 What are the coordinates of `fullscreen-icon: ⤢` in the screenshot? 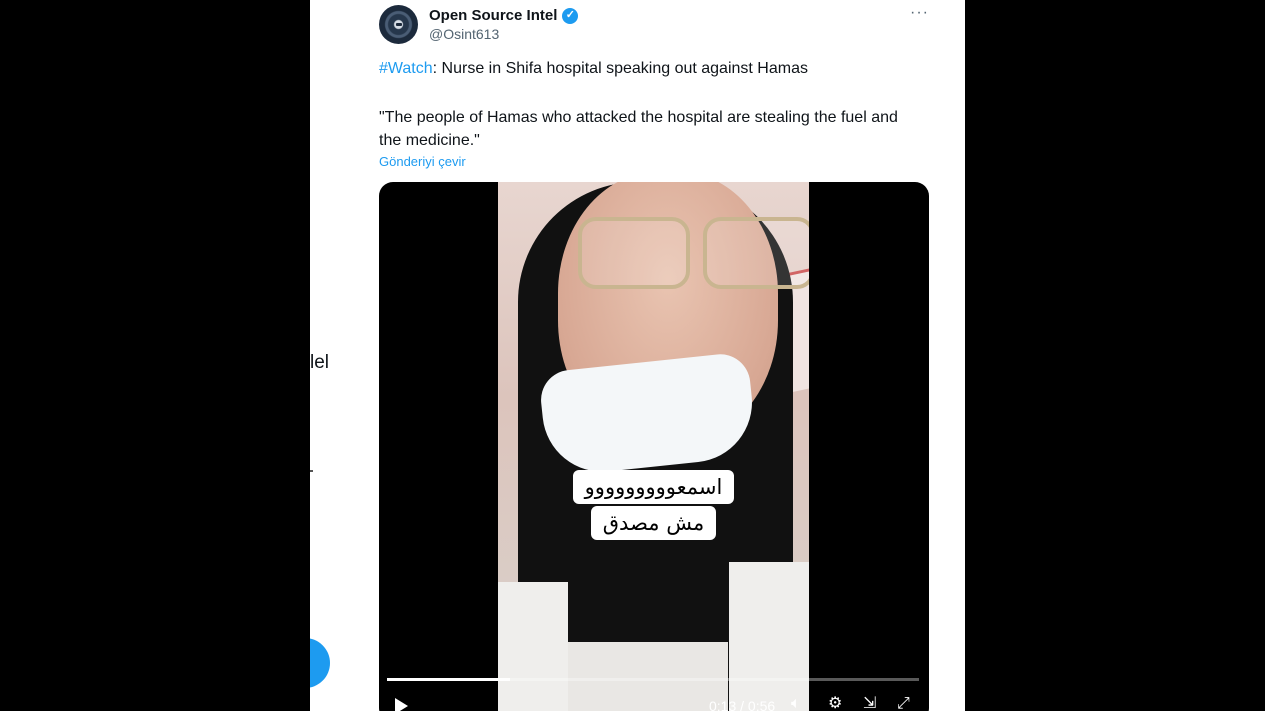 It's located at (903, 703).